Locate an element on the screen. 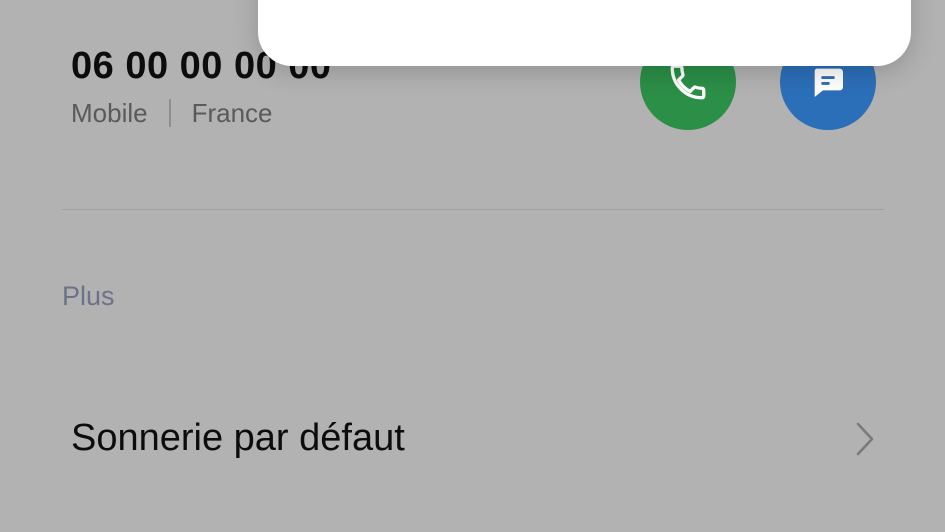  section-divider is located at coordinates (473, 209).